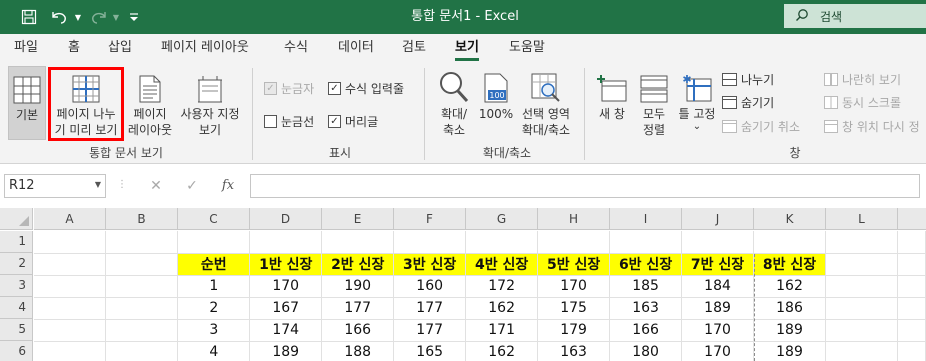 The width and height of the screenshot is (926, 361). I want to click on formula-bar-checkbox: ✓ 수식 입력줄, so click(366, 88).